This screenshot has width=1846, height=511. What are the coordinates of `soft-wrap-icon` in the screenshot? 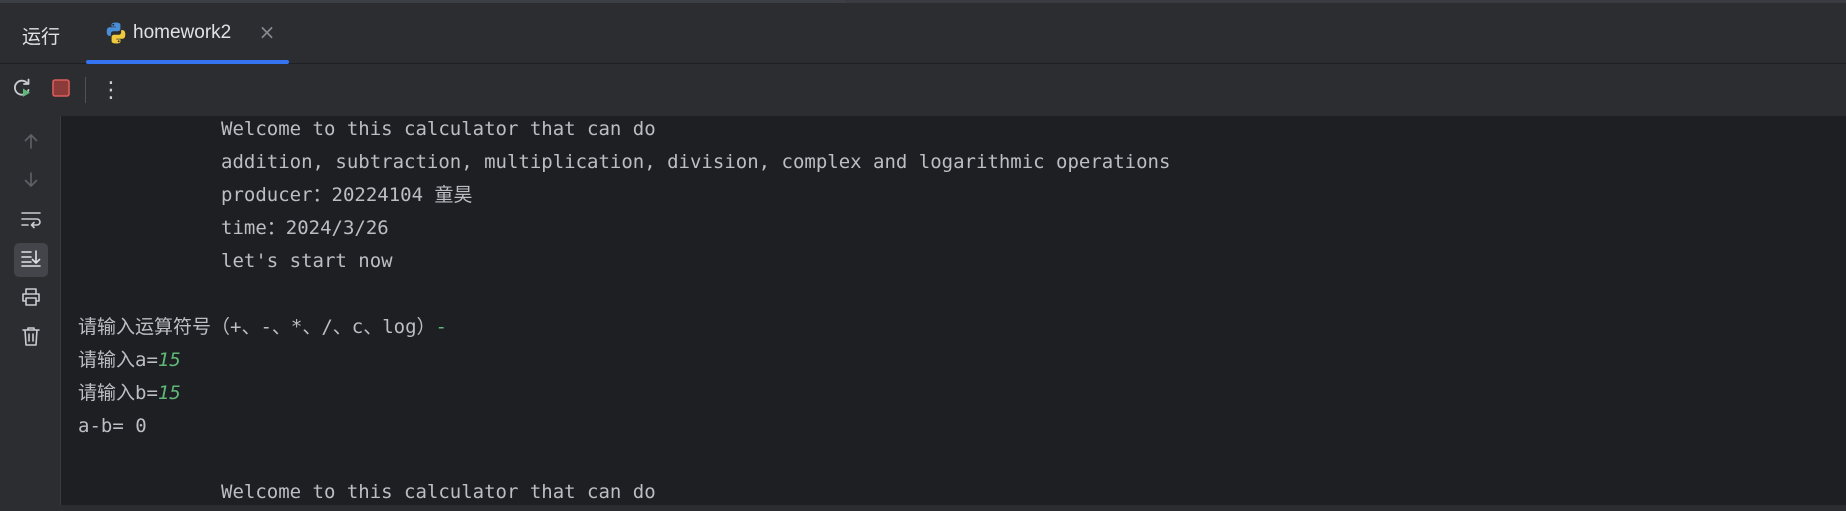 It's located at (31, 221).